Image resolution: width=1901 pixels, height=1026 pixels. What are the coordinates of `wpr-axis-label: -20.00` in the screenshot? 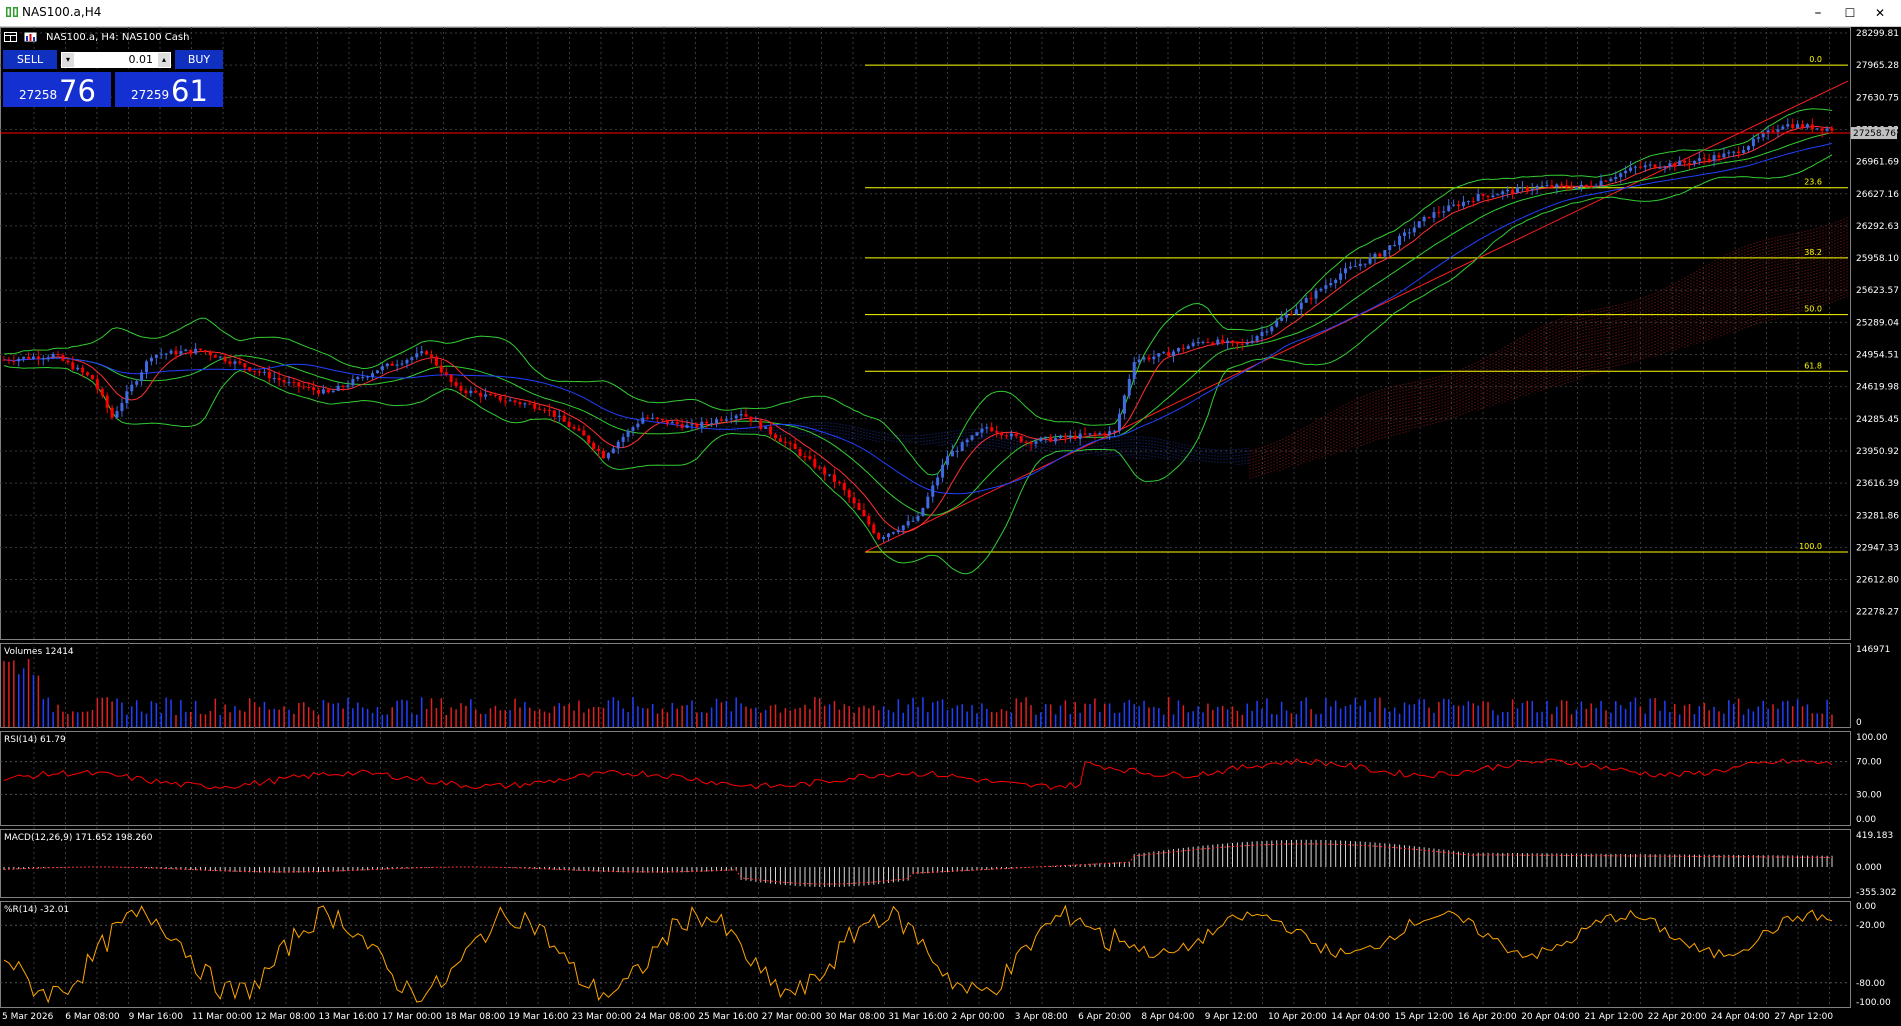 It's located at (1870, 926).